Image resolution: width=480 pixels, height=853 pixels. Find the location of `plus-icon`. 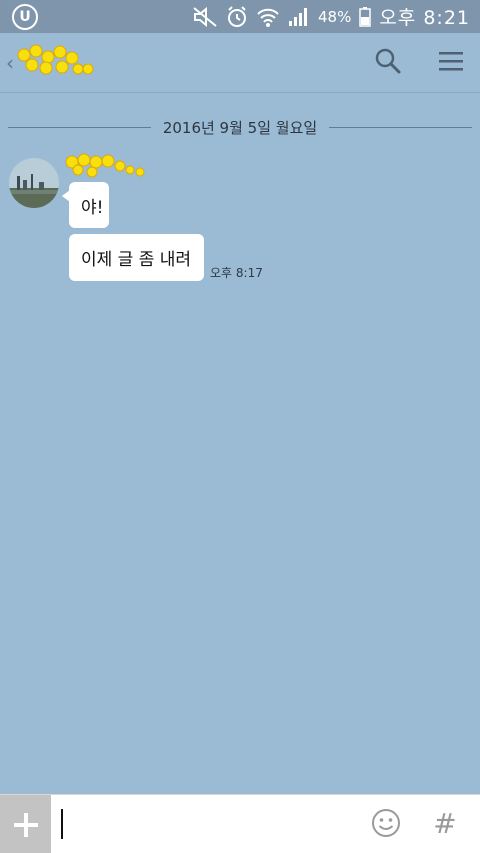

plus-icon is located at coordinates (25, 824).